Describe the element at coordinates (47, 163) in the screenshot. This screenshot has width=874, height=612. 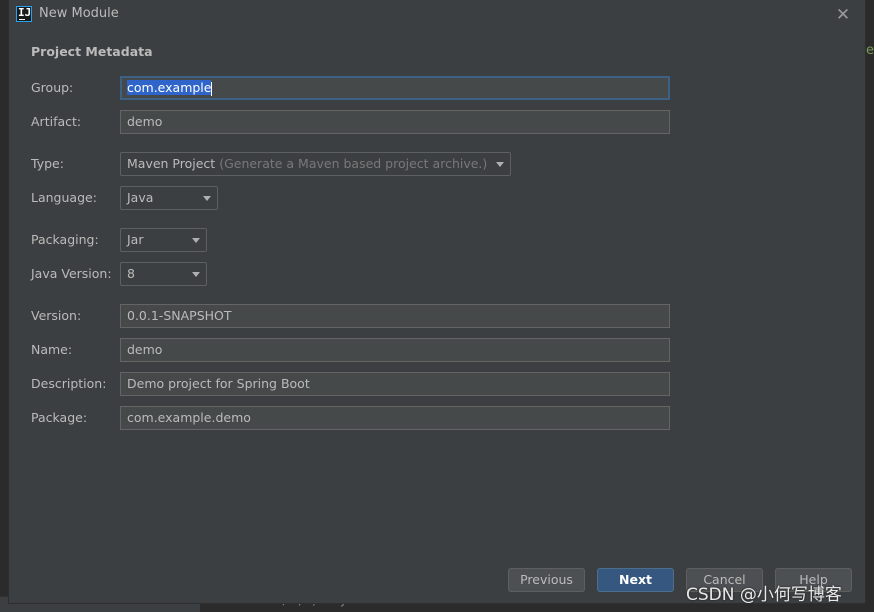
I see `type-label: Type:` at that location.